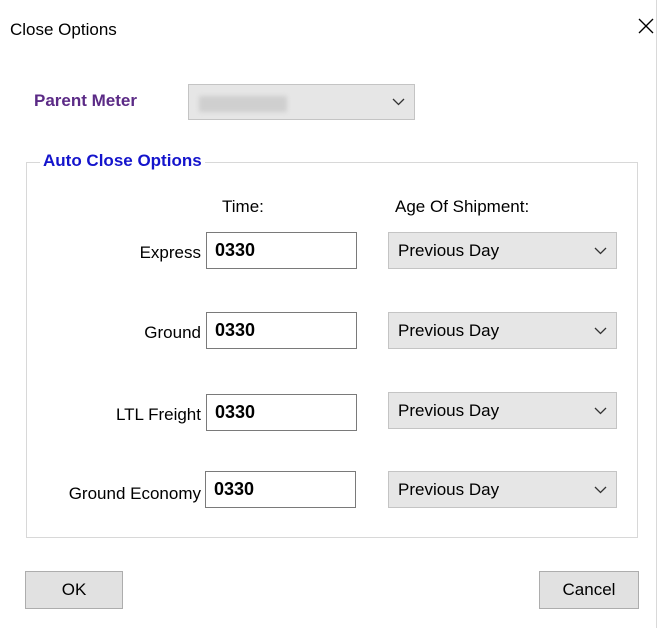 This screenshot has height=628, width=665. I want to click on time-input-express, so click(281, 250).